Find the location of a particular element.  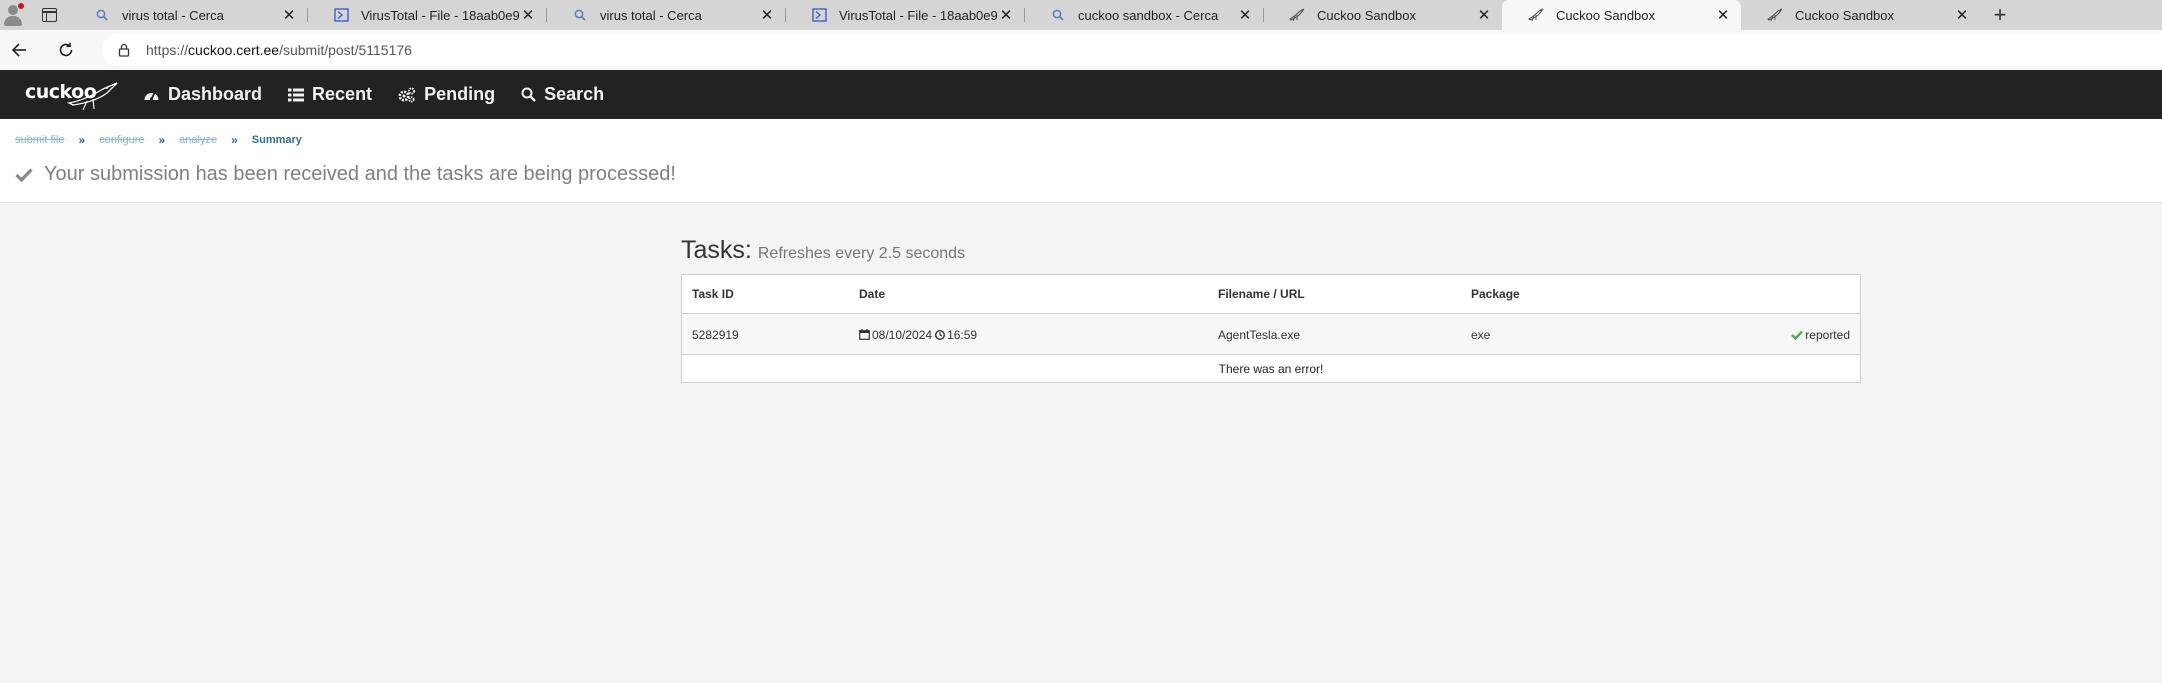

tasks-refresh-note: Refreshes every 2.5 seconds is located at coordinates (861, 253).